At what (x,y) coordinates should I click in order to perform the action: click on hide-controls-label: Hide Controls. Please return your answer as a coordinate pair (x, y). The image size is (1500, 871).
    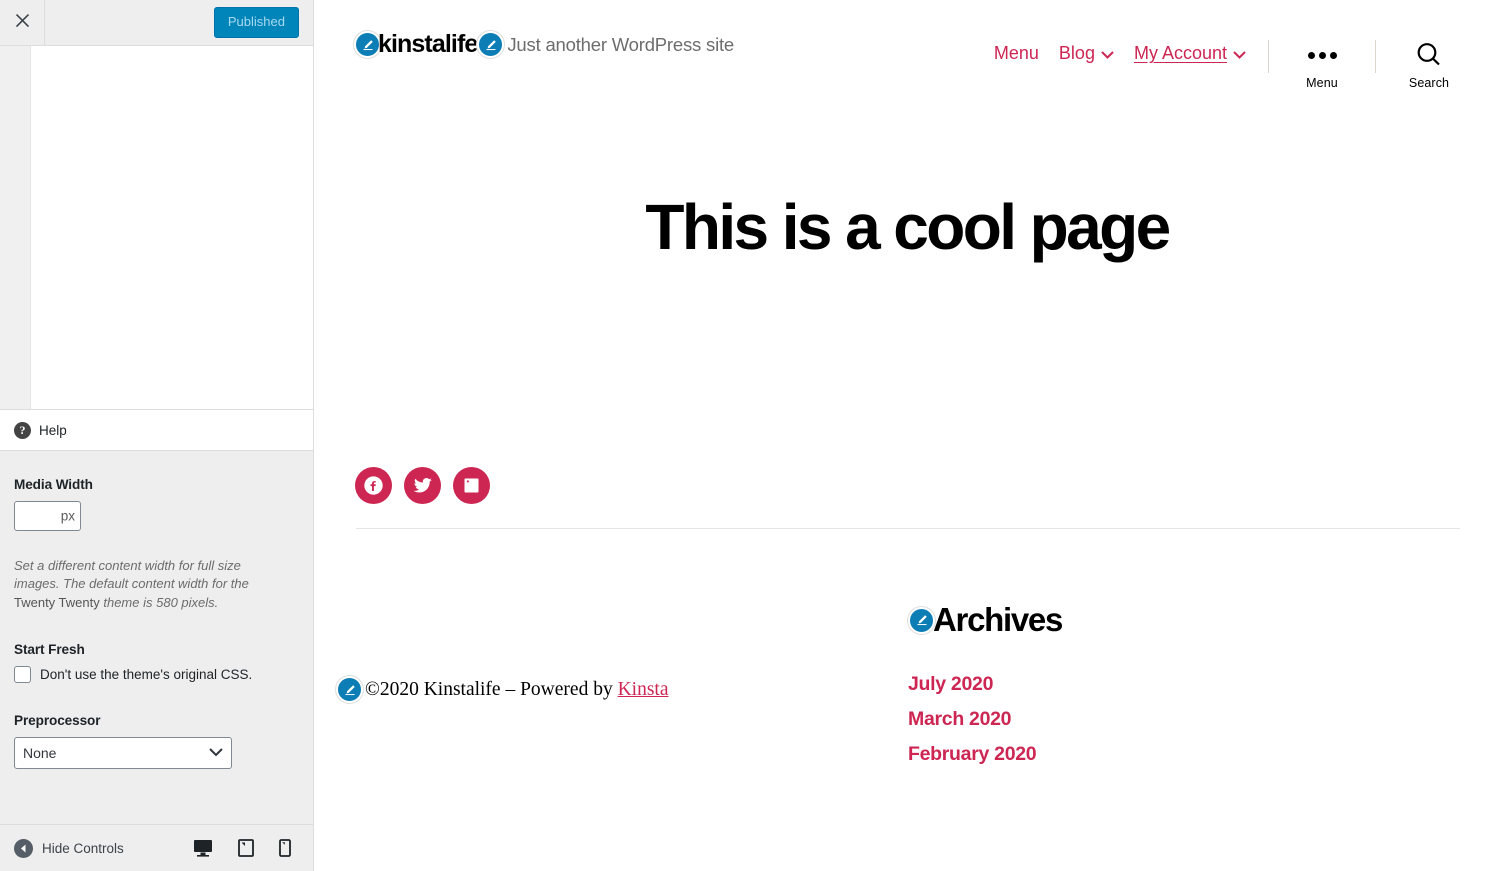
    Looking at the image, I should click on (83, 848).